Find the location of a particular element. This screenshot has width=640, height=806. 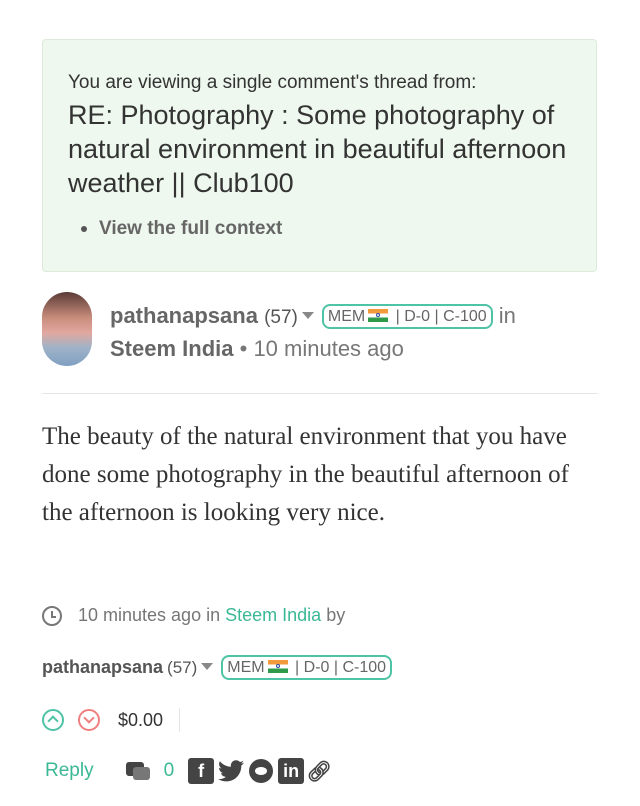

vote-bar: $0.00 is located at coordinates (111, 720).